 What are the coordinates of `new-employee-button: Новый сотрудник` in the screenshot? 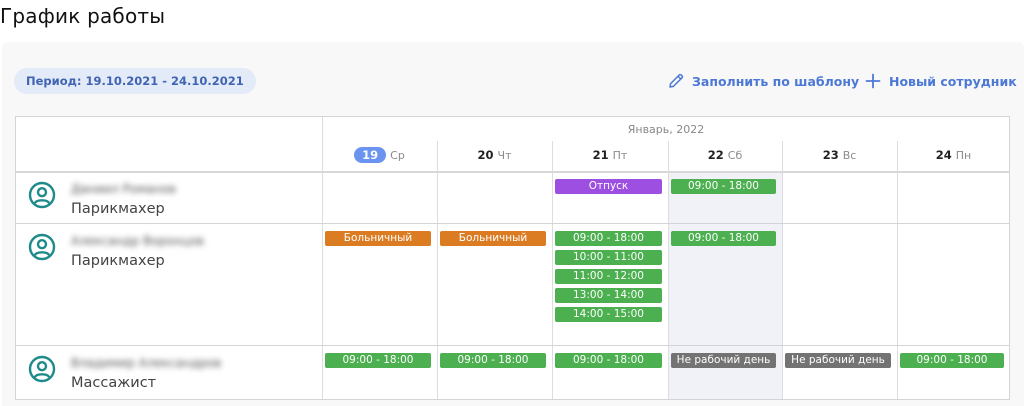 It's located at (940, 81).